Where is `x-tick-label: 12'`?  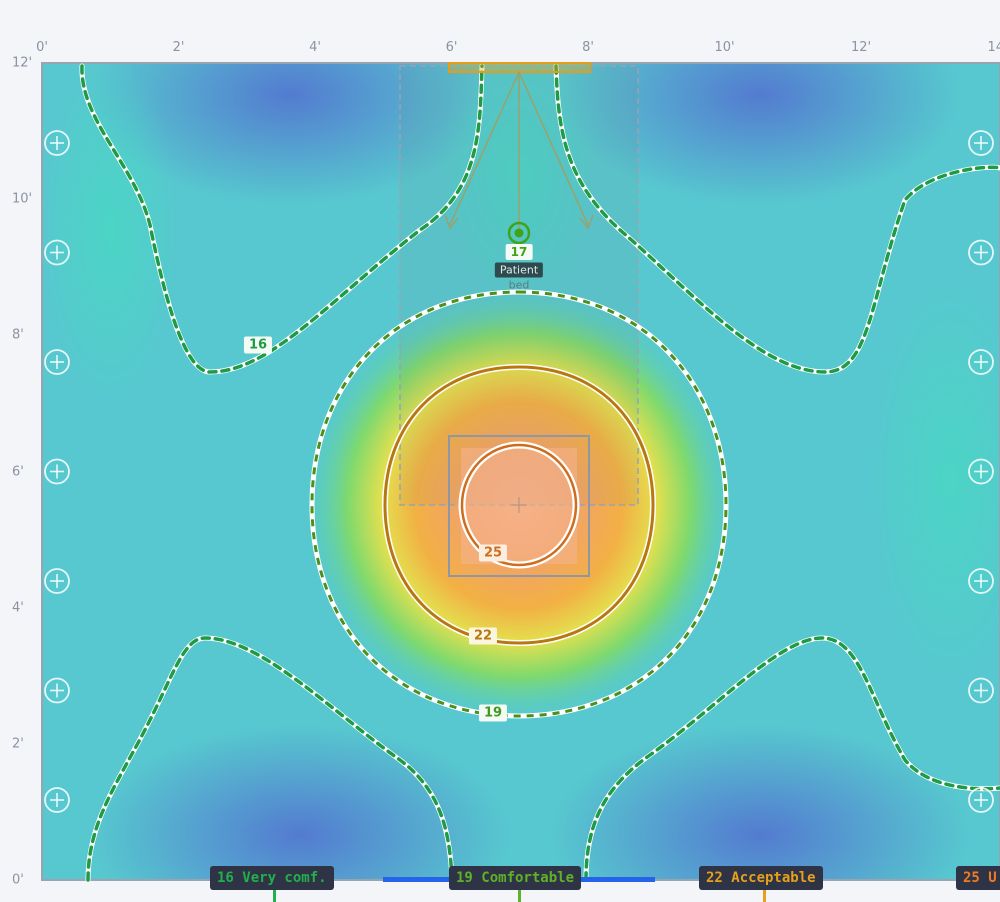
x-tick-label: 12' is located at coordinates (861, 47).